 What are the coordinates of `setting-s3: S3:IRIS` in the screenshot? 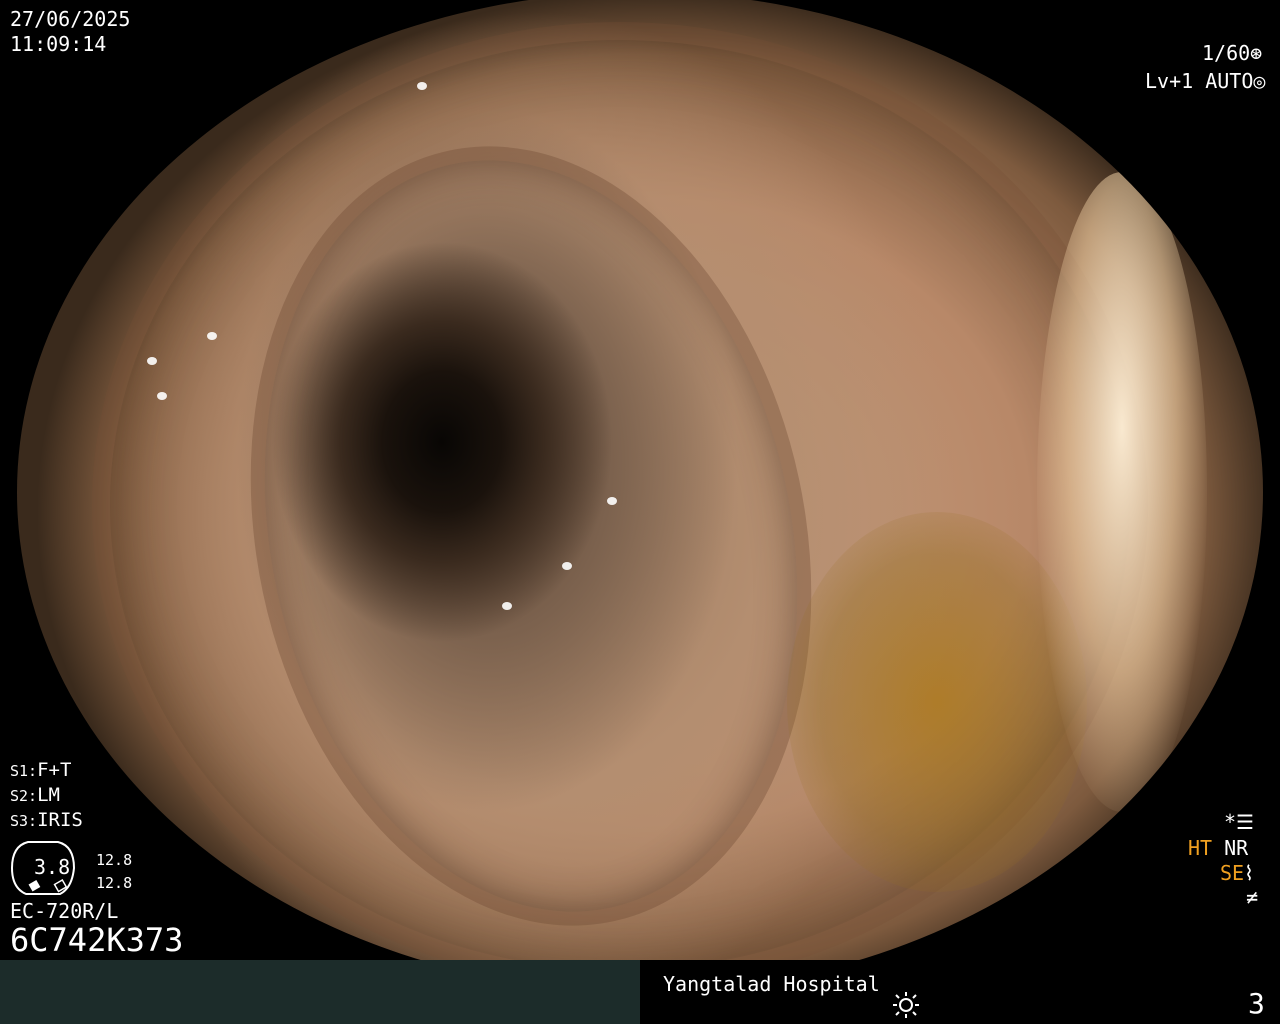 It's located at (46, 820).